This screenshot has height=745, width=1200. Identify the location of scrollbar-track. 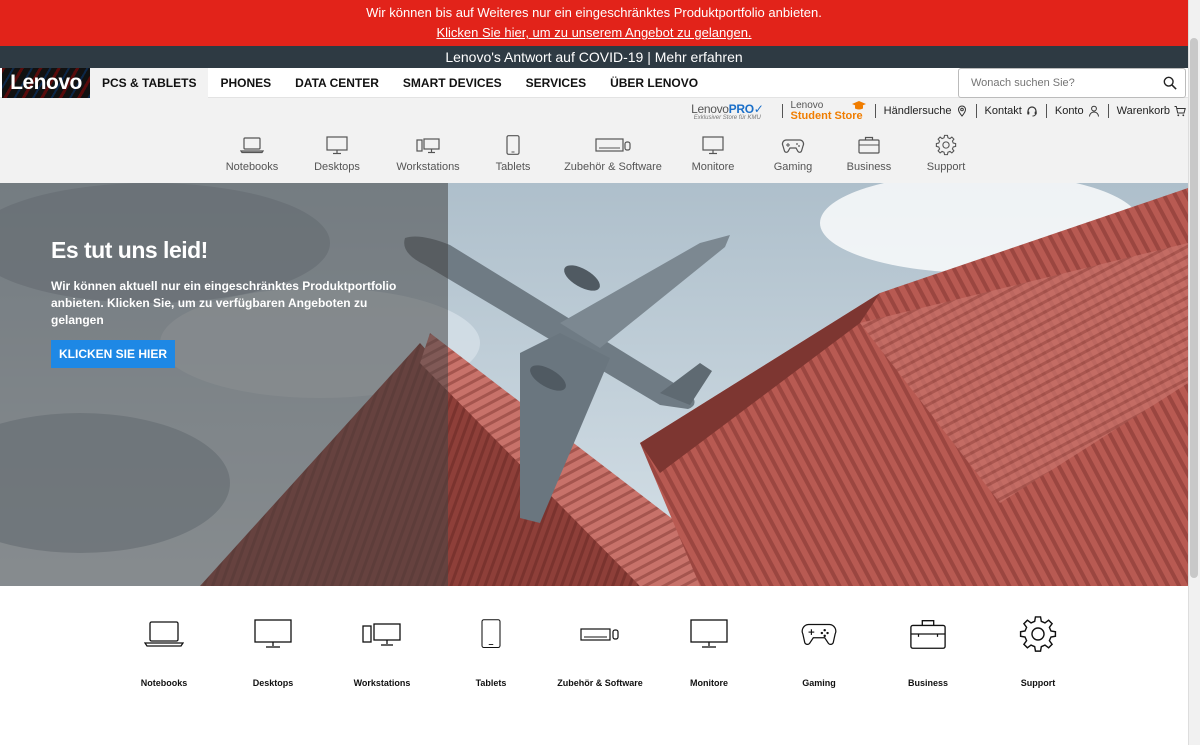
(1194, 372).